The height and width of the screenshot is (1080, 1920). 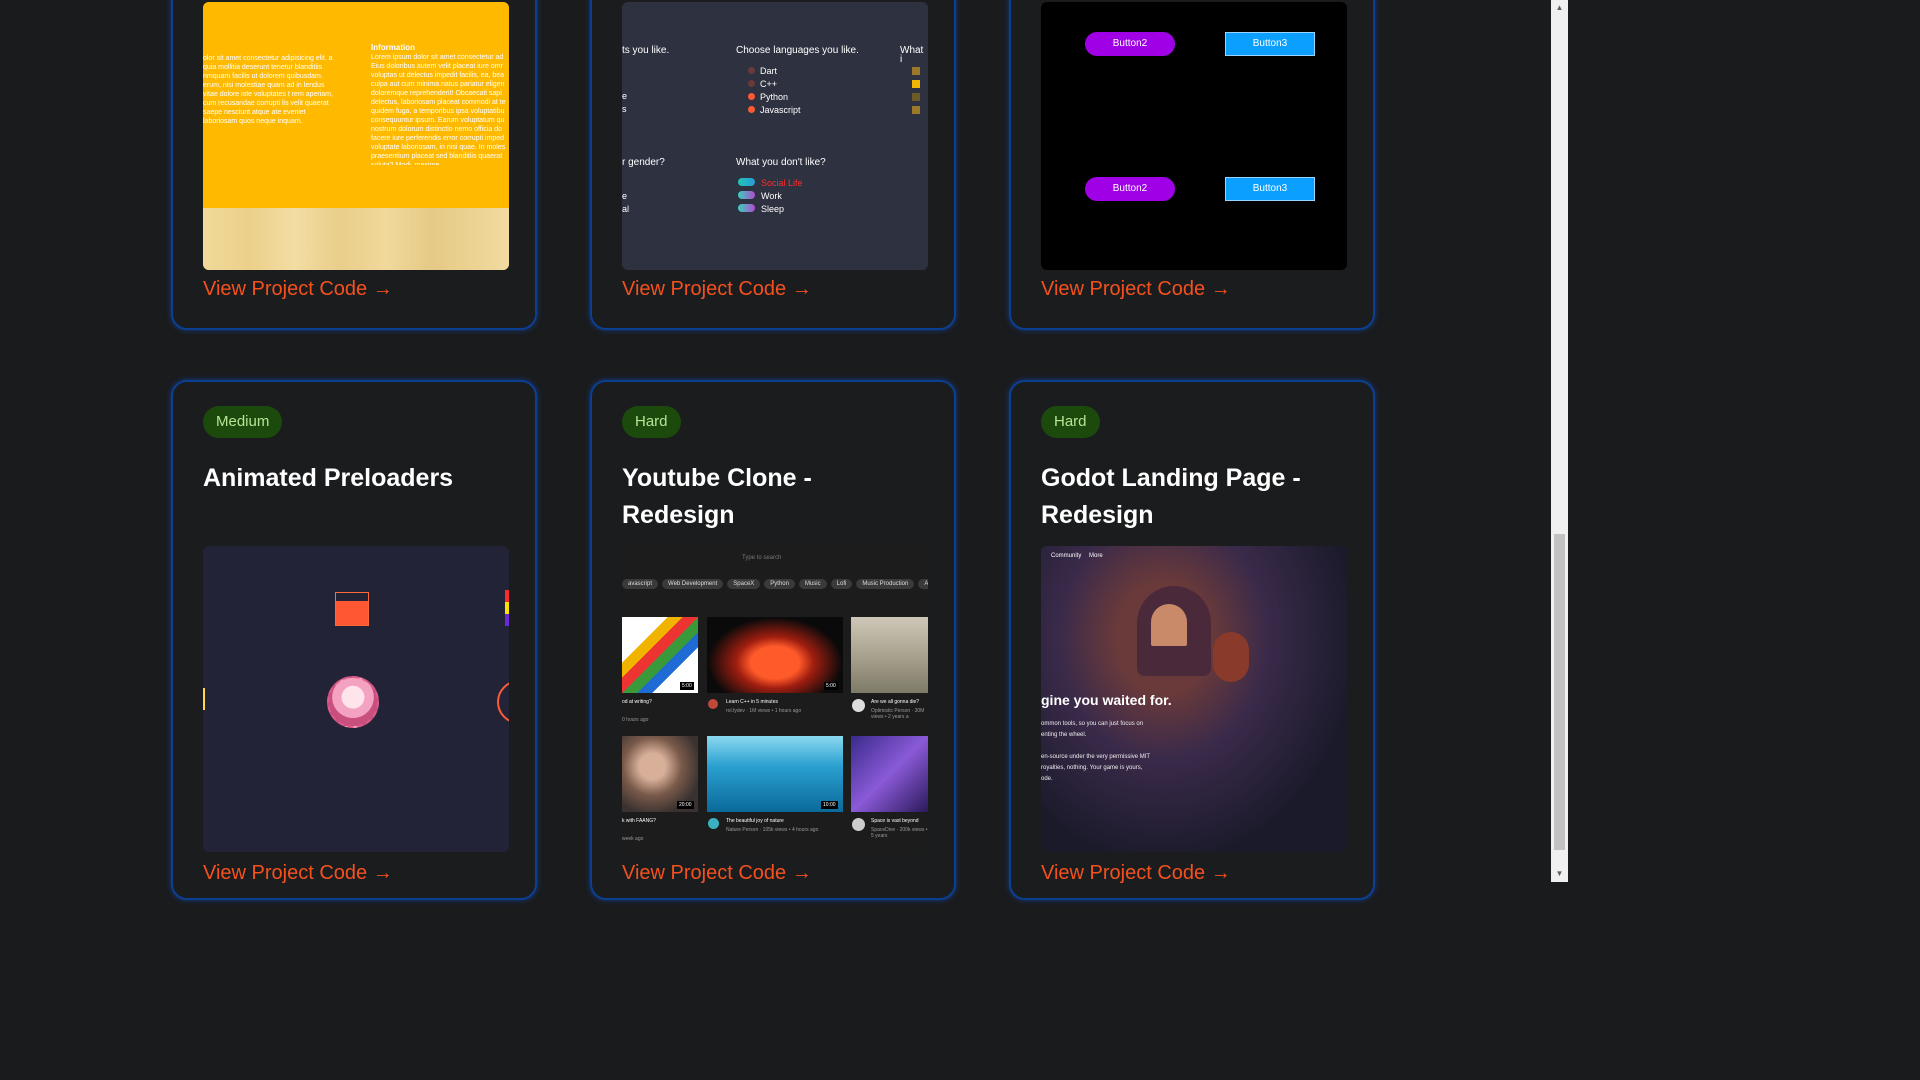 I want to click on filter-chip: SpaceX, so click(x=744, y=584).